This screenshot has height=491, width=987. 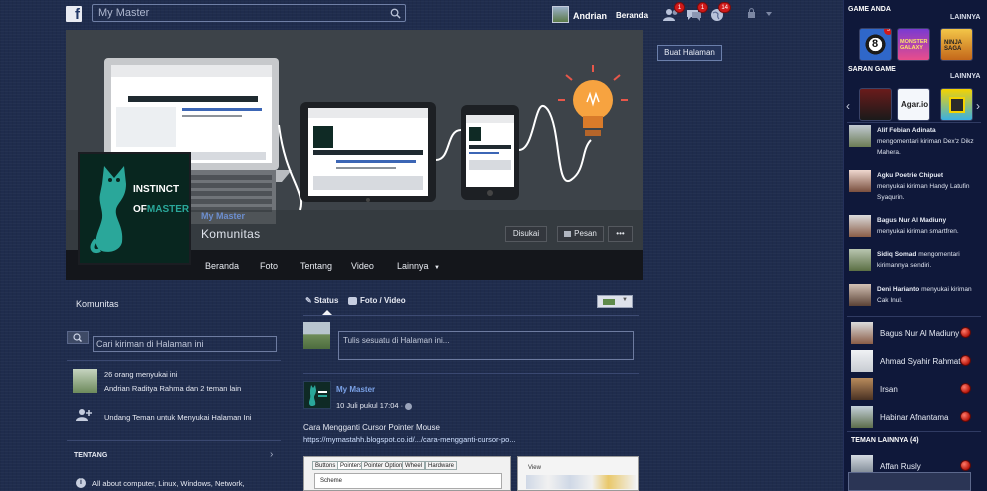 I want to click on chat-avatar, so click(x=862, y=417).